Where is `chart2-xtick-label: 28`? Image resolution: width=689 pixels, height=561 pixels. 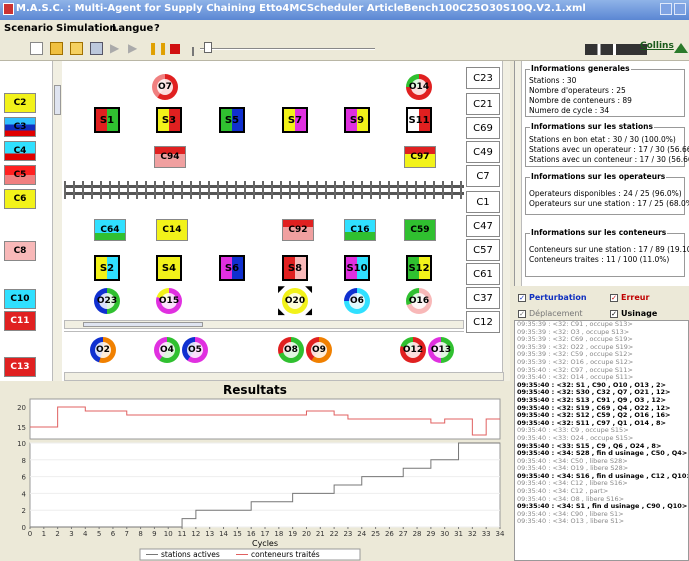
chart2-xtick-label: 28 is located at coordinates (417, 534).